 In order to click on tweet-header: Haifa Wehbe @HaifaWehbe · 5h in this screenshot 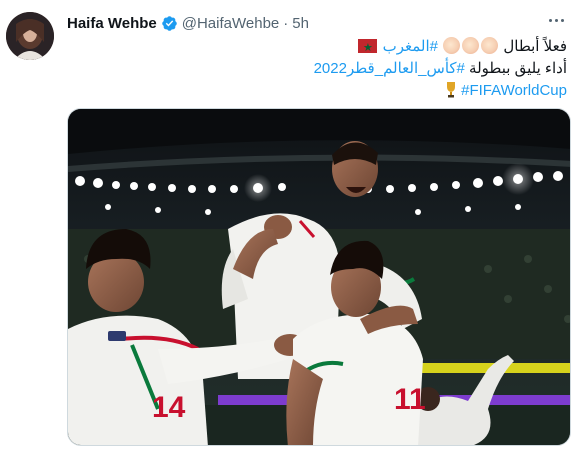, I will do `click(188, 23)`.